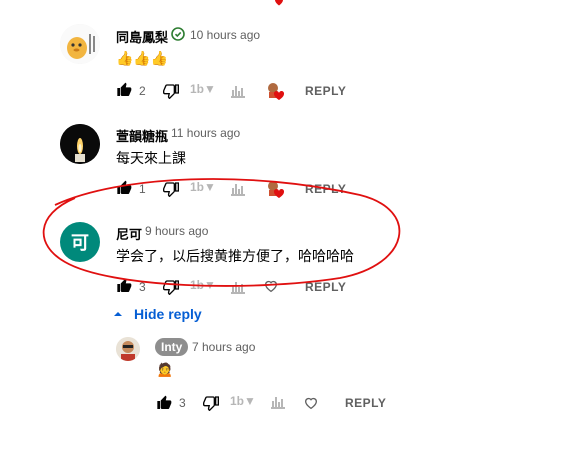 This screenshot has width=566, height=466. I want to click on like-count: 3, so click(182, 403).